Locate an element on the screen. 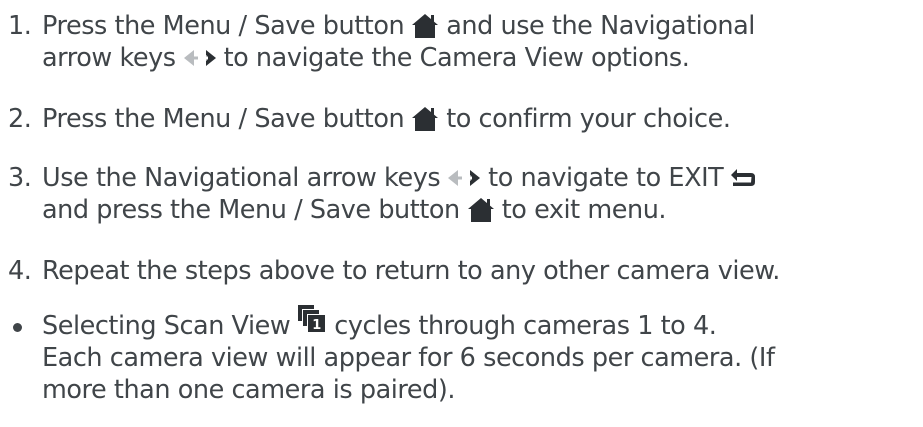 The height and width of the screenshot is (427, 923). step-text: to navigate to EXIT is located at coordinates (606, 178).